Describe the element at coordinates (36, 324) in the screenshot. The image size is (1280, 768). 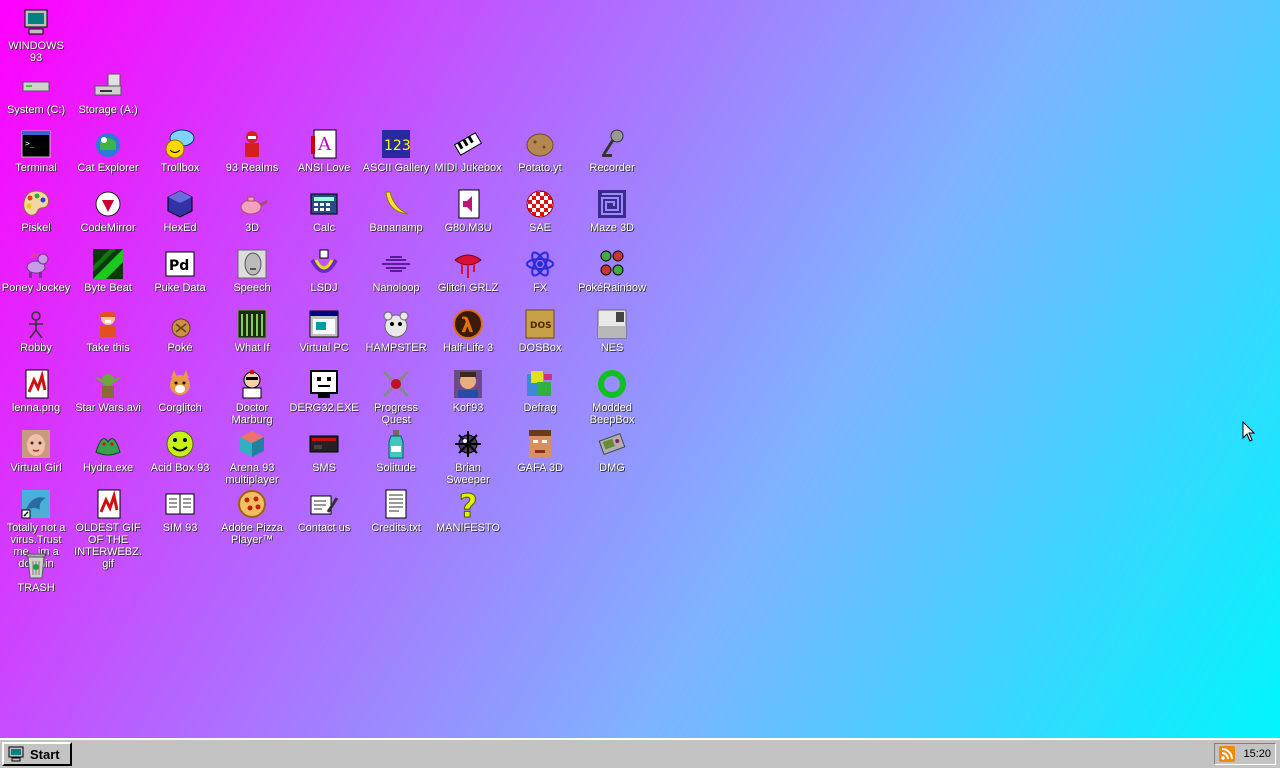
I see `stickman-icon` at that location.